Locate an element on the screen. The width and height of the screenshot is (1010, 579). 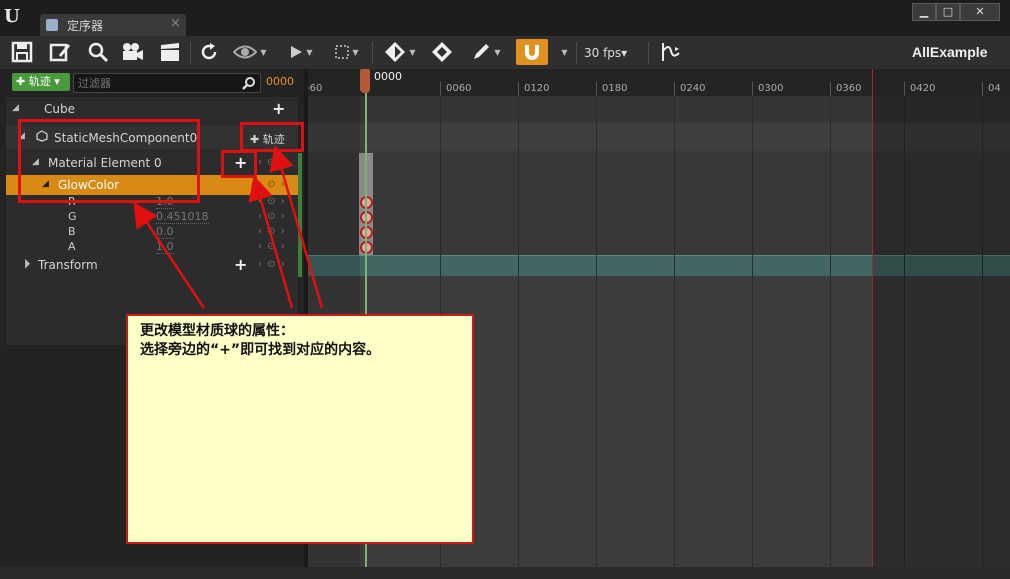
collapsed-arrow-icon: ◢ is located at coordinates (25, 264).